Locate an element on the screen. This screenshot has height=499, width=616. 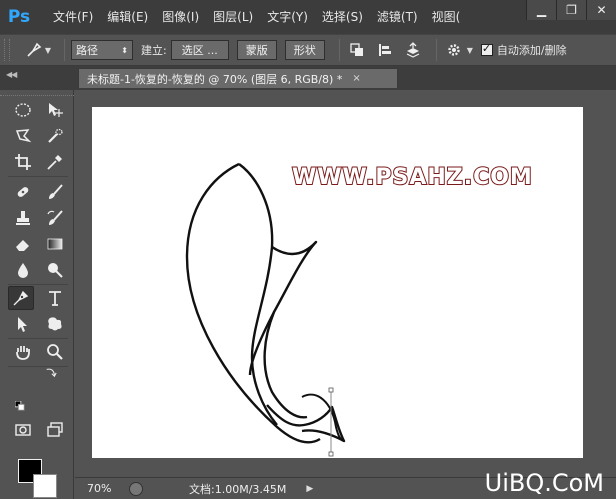
menu-edit: 编辑(E) is located at coordinates (127, 17).